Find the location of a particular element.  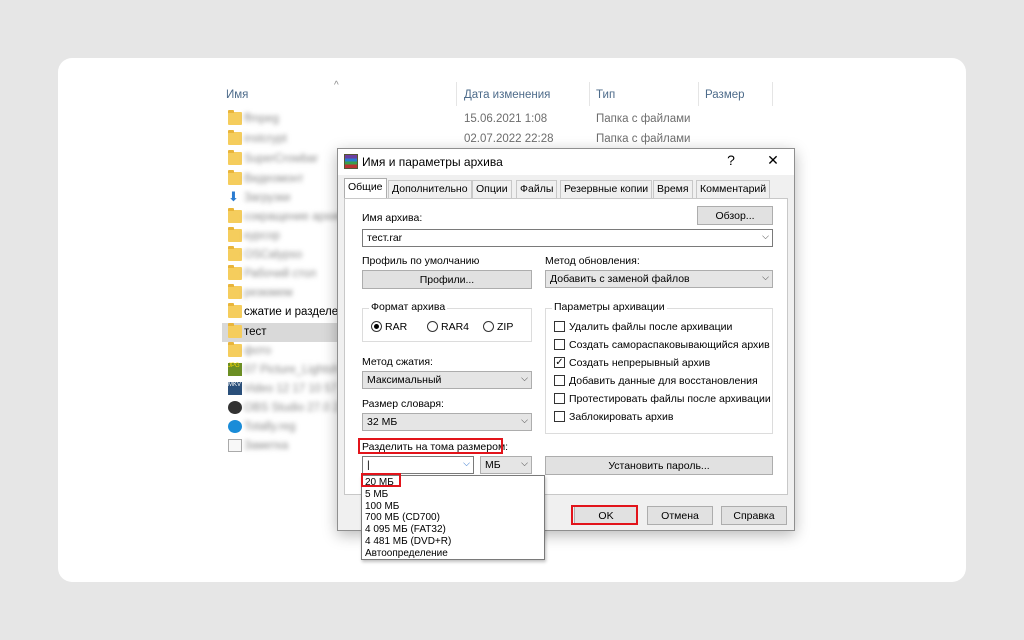

column-date: Дата изменения is located at coordinates (507, 95).